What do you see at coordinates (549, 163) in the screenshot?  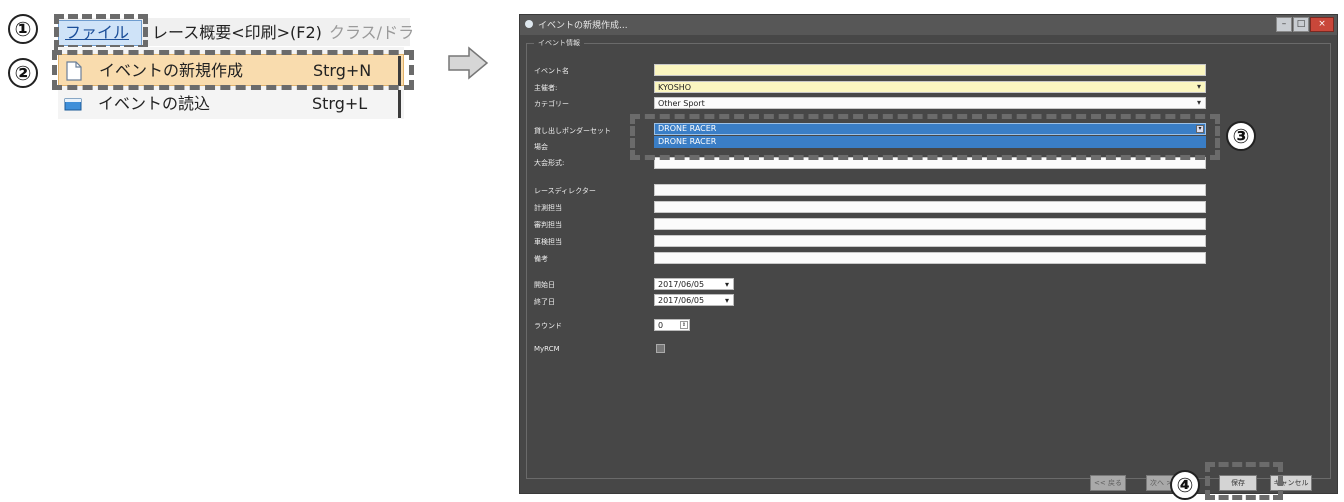 I see `format-label: 大会形式:` at bounding box center [549, 163].